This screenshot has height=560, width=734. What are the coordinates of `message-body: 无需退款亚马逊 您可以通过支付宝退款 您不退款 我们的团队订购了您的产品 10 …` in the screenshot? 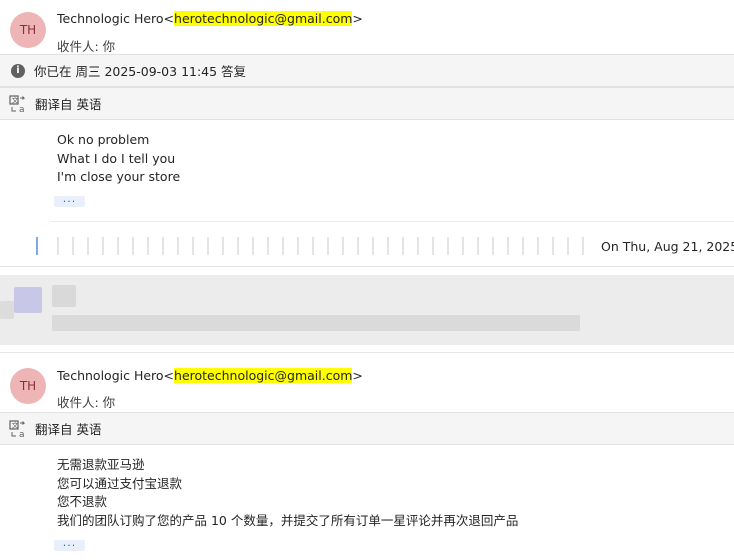 It's located at (287, 493).